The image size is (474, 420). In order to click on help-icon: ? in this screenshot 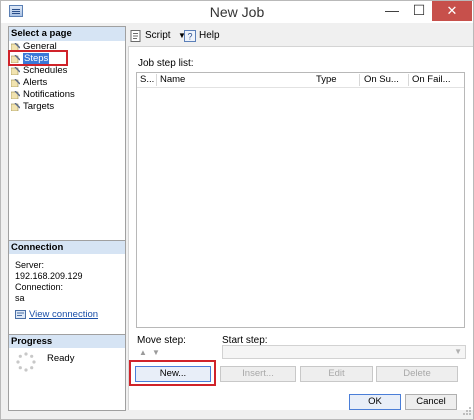, I will do `click(190, 36)`.